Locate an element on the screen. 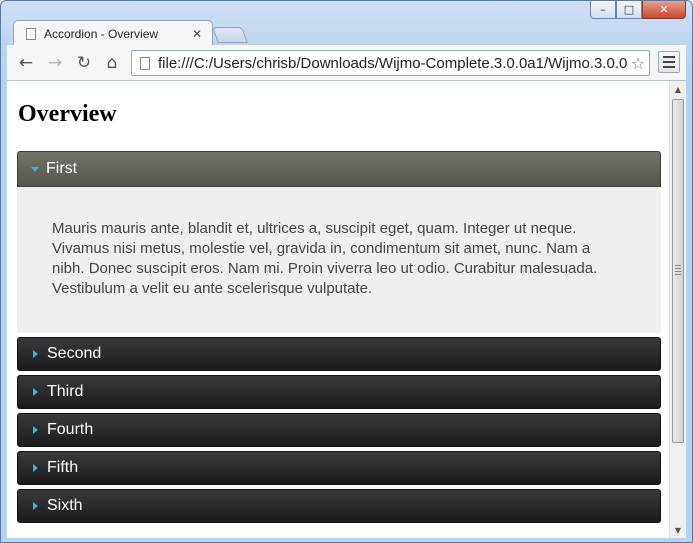 The width and height of the screenshot is (693, 543). scroll-up-icon: ▲ is located at coordinates (678, 89).